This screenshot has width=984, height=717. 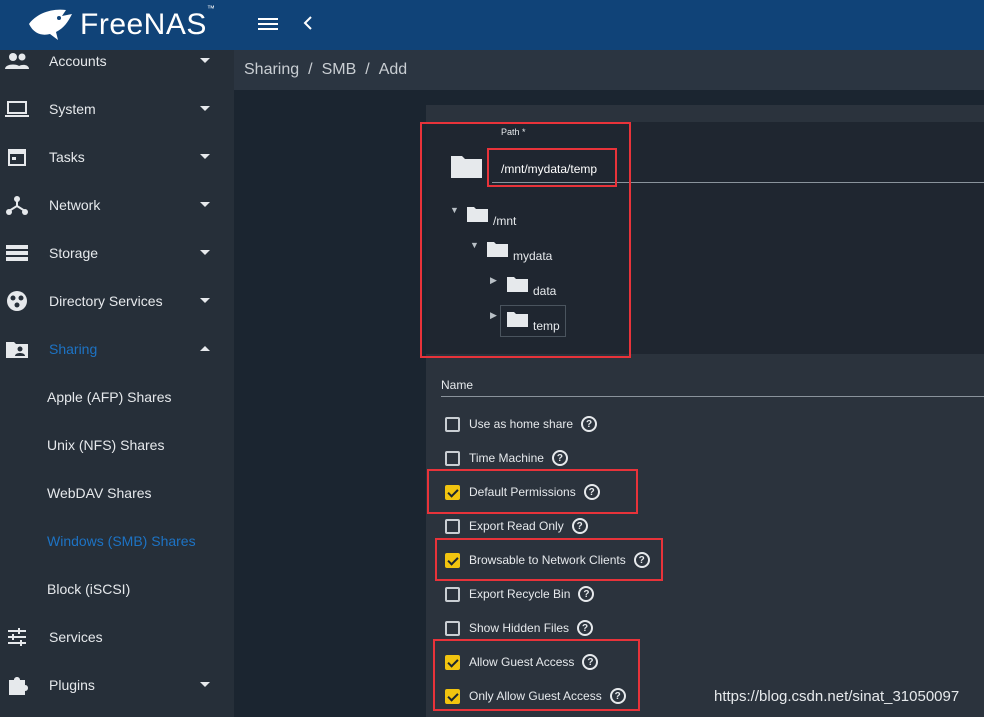 What do you see at coordinates (67, 157) in the screenshot?
I see `sidebar-item-label: Tasks` at bounding box center [67, 157].